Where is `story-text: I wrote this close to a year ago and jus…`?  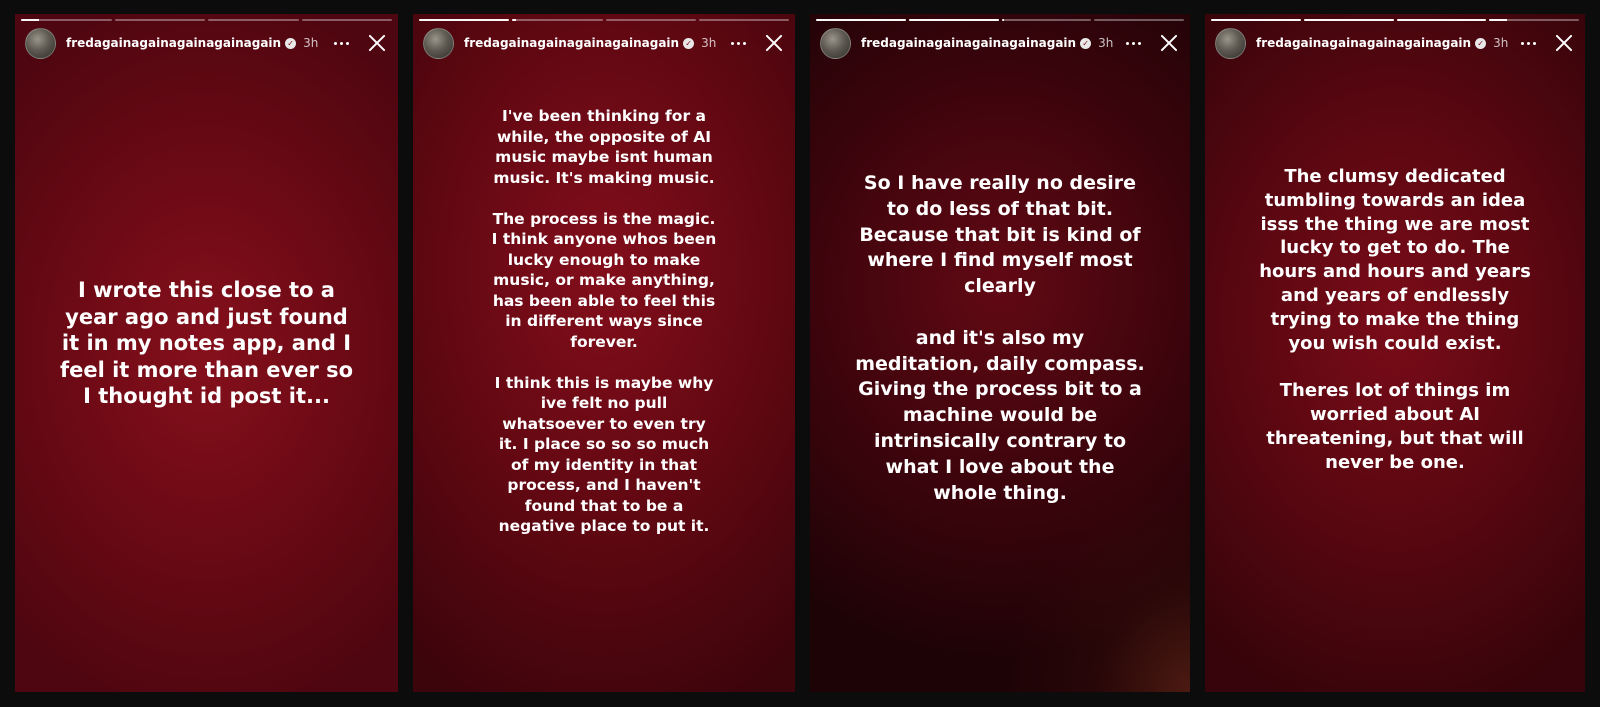
story-text: I wrote this close to a year ago and jus… is located at coordinates (206, 343).